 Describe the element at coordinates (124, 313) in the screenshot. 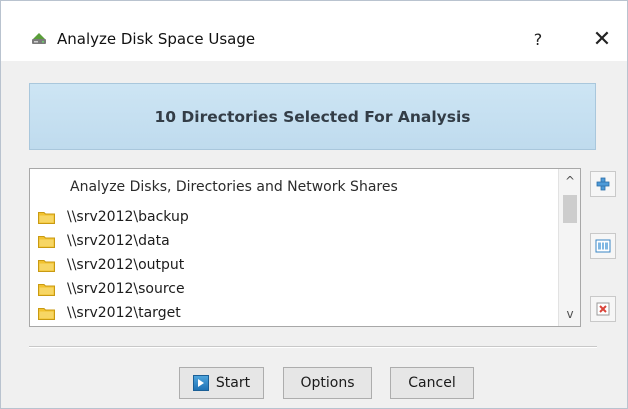

I see `list-item-label: \\srv2012\target` at that location.